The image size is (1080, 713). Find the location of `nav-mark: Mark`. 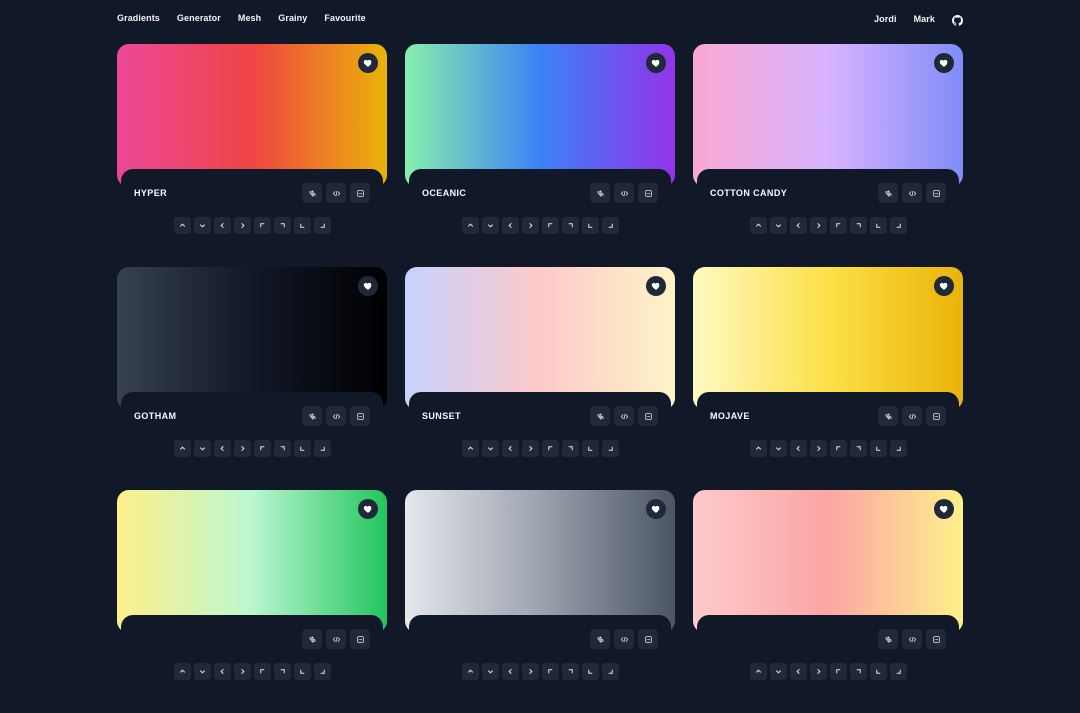

nav-mark: Mark is located at coordinates (924, 19).